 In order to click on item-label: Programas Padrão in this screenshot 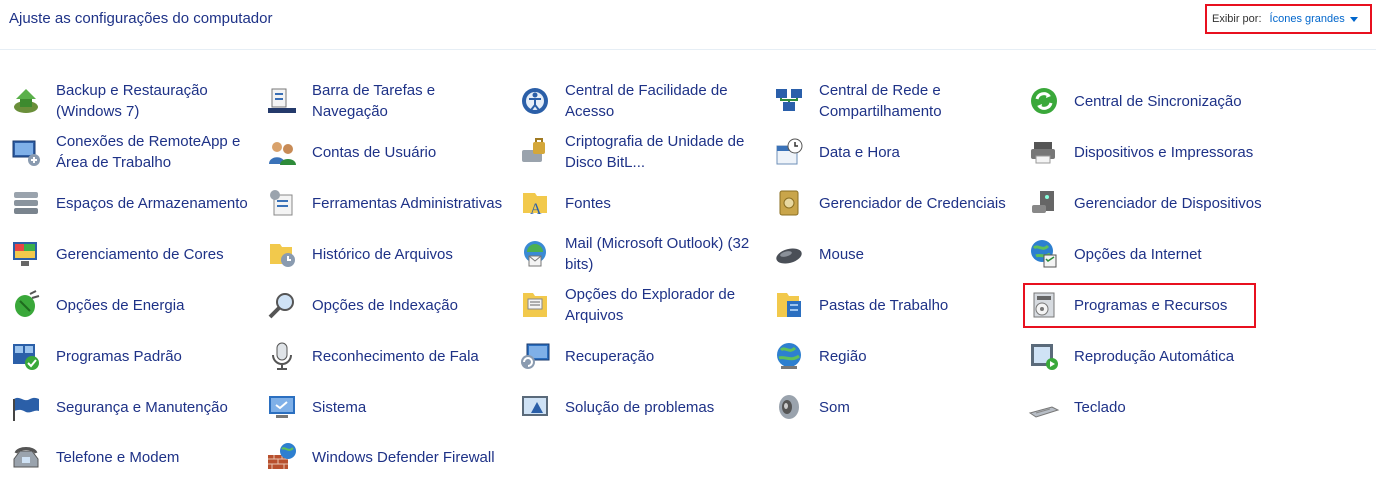, I will do `click(119, 356)`.